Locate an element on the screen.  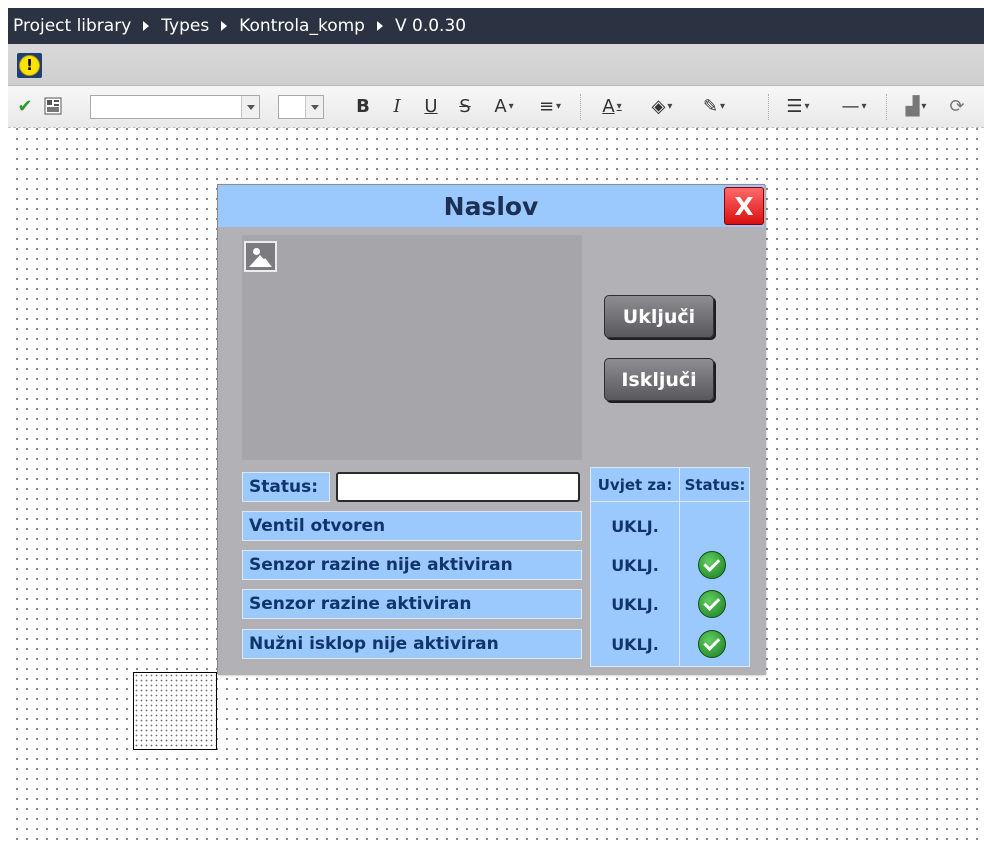
align-button: ≡ ▾ is located at coordinates (550, 106).